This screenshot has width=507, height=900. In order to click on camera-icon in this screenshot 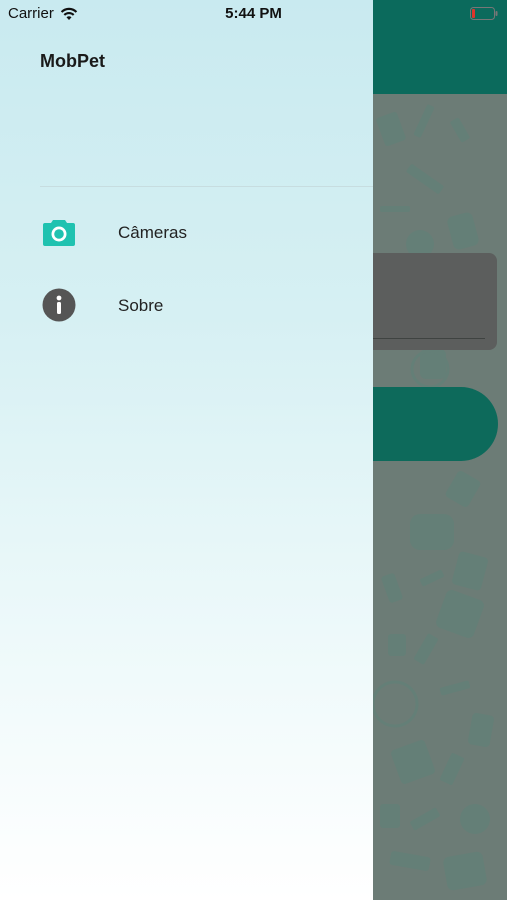, I will do `click(59, 233)`.